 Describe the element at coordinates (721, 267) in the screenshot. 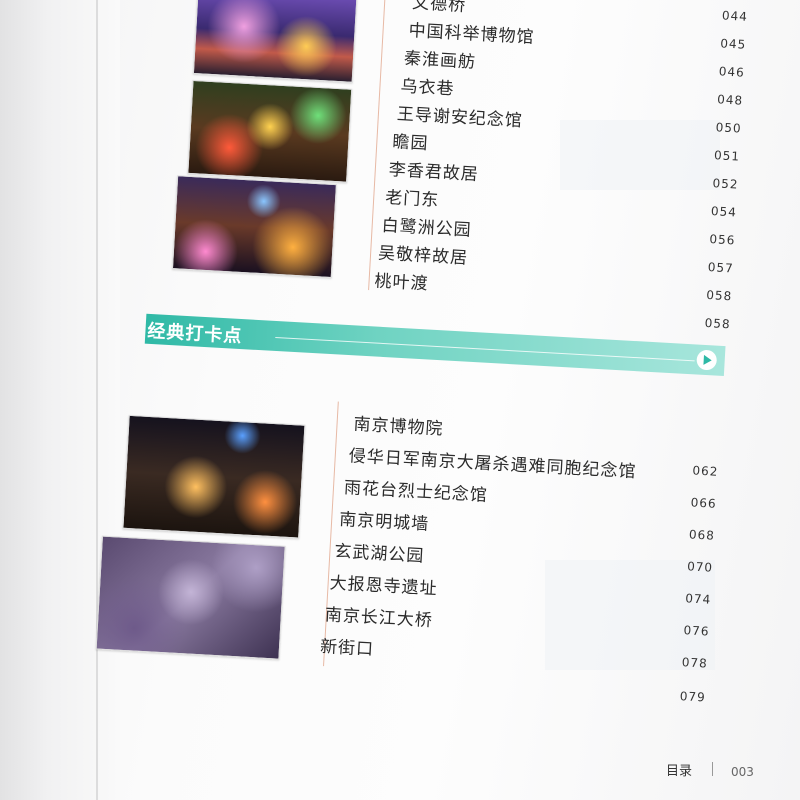

I see `toc-item-page: 057` at that location.